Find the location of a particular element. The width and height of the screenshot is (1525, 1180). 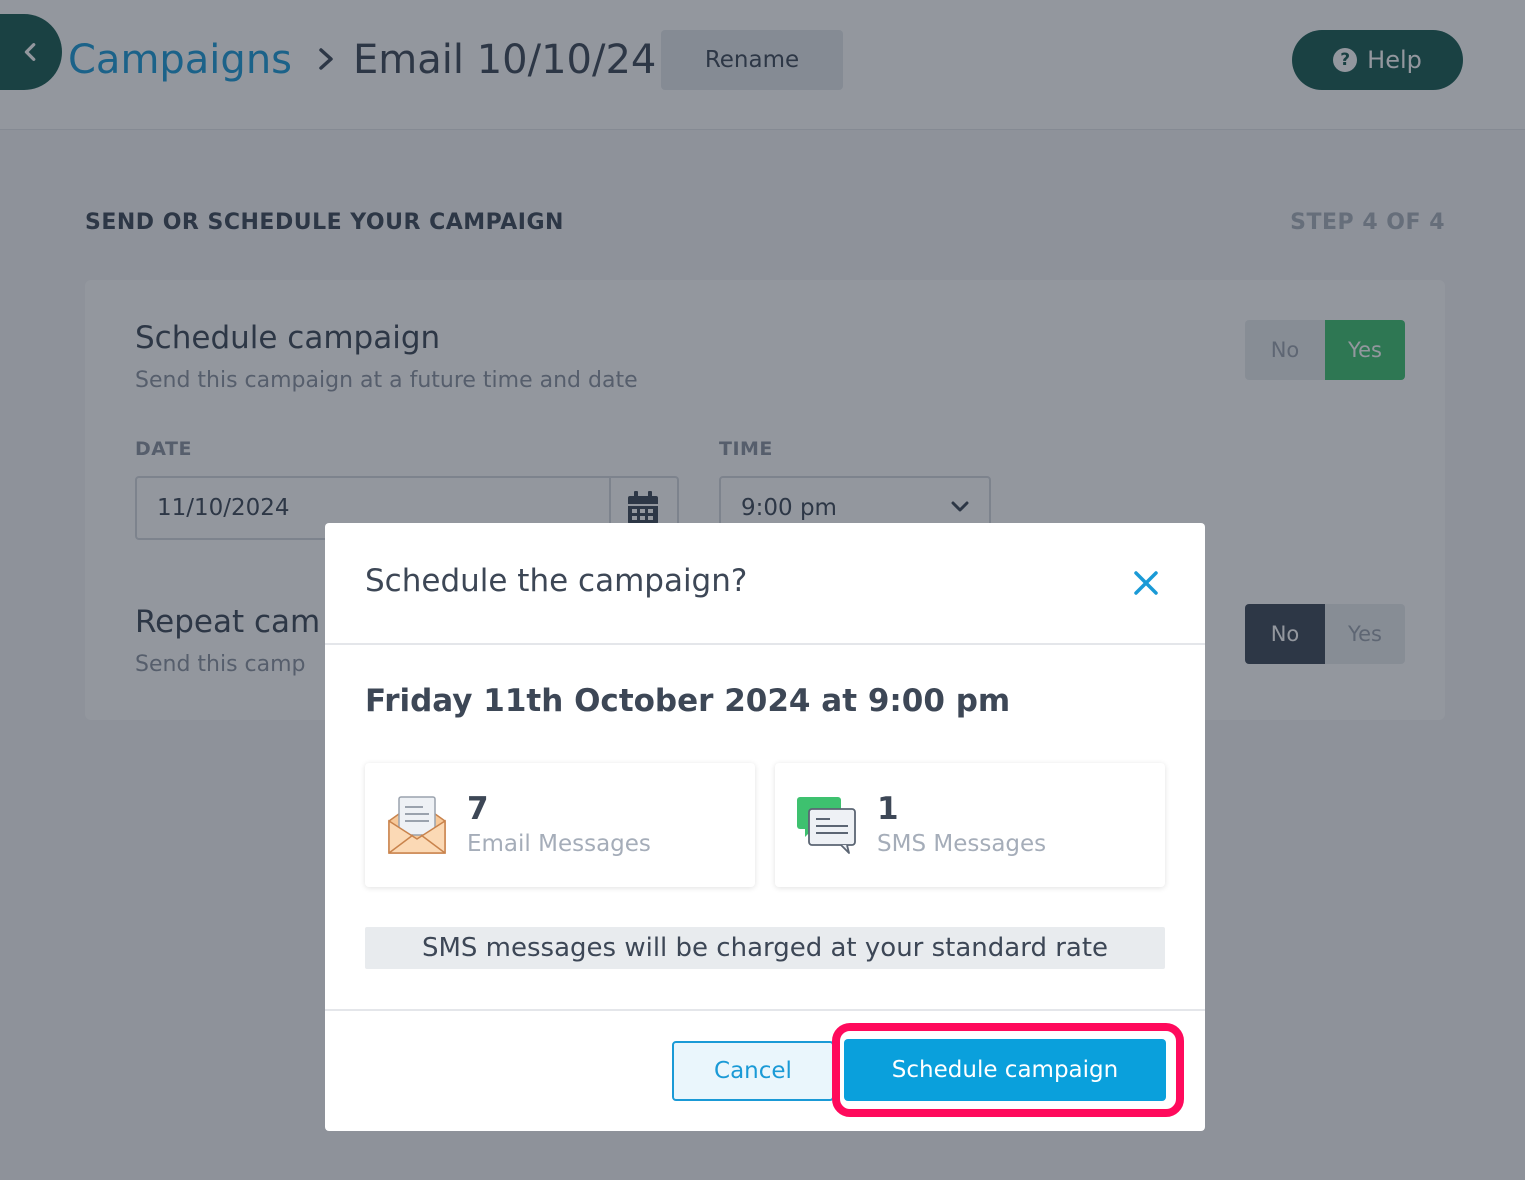

scheduled-datetime: Friday 11th October 2024 at 9:00 pm is located at coordinates (688, 701).